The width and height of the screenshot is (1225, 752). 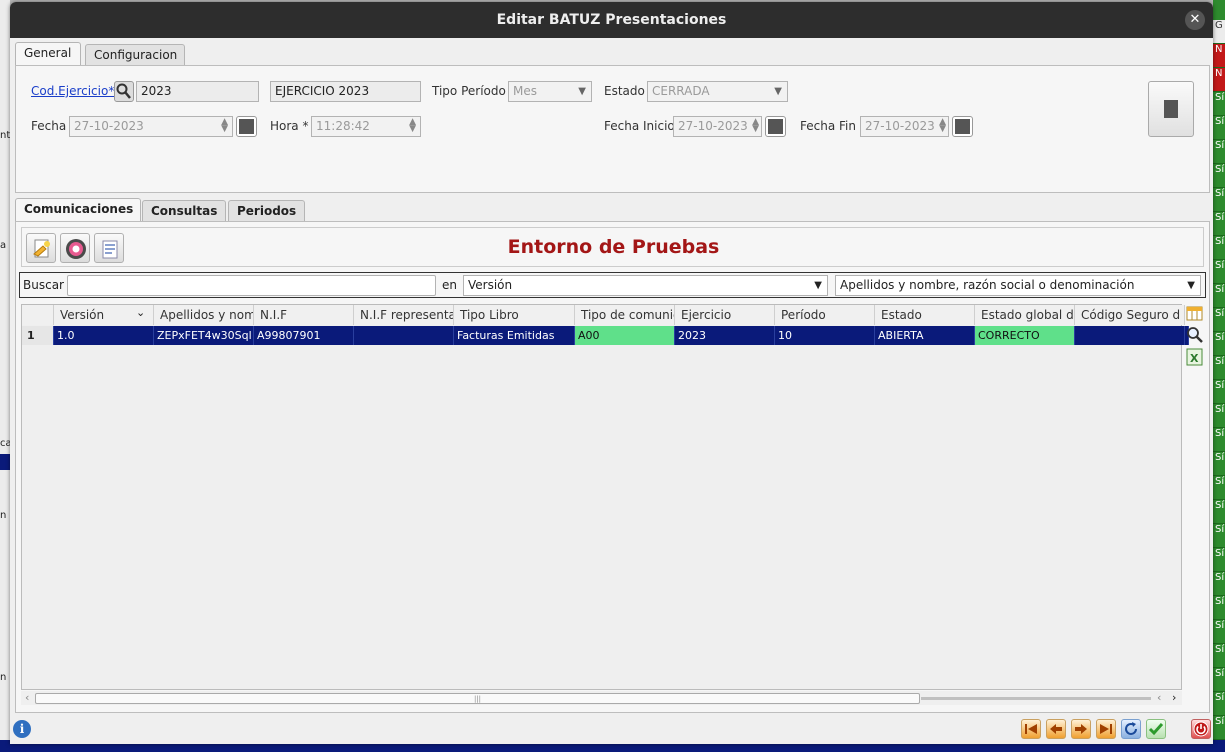 What do you see at coordinates (1081, 729) in the screenshot?
I see `next-record-button` at bounding box center [1081, 729].